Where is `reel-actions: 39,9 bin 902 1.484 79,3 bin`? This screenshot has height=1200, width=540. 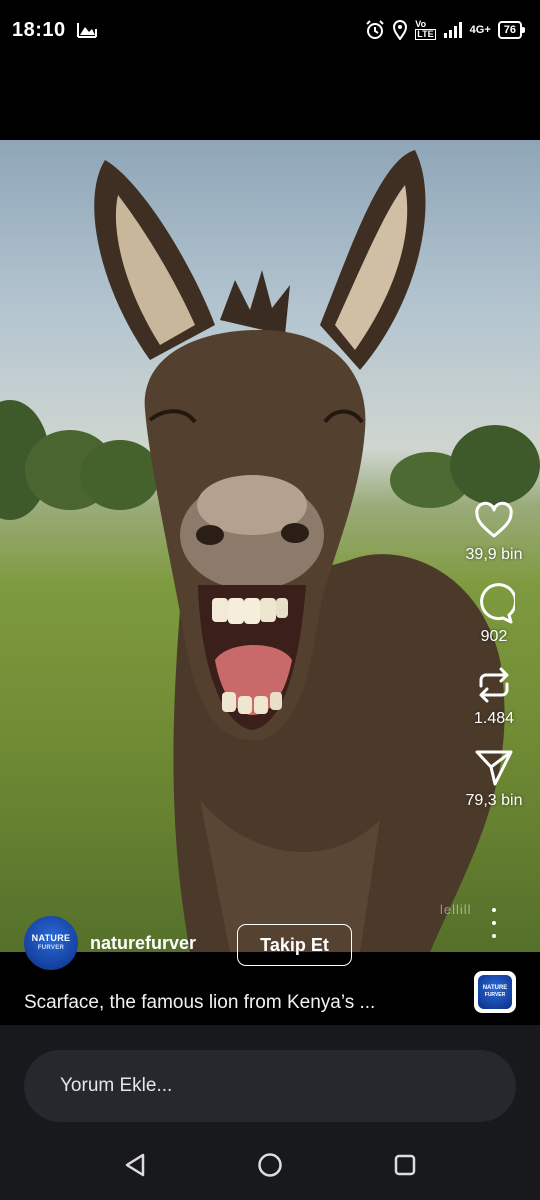 reel-actions: 39,9 bin 902 1.484 79,3 bin is located at coordinates (494, 664).